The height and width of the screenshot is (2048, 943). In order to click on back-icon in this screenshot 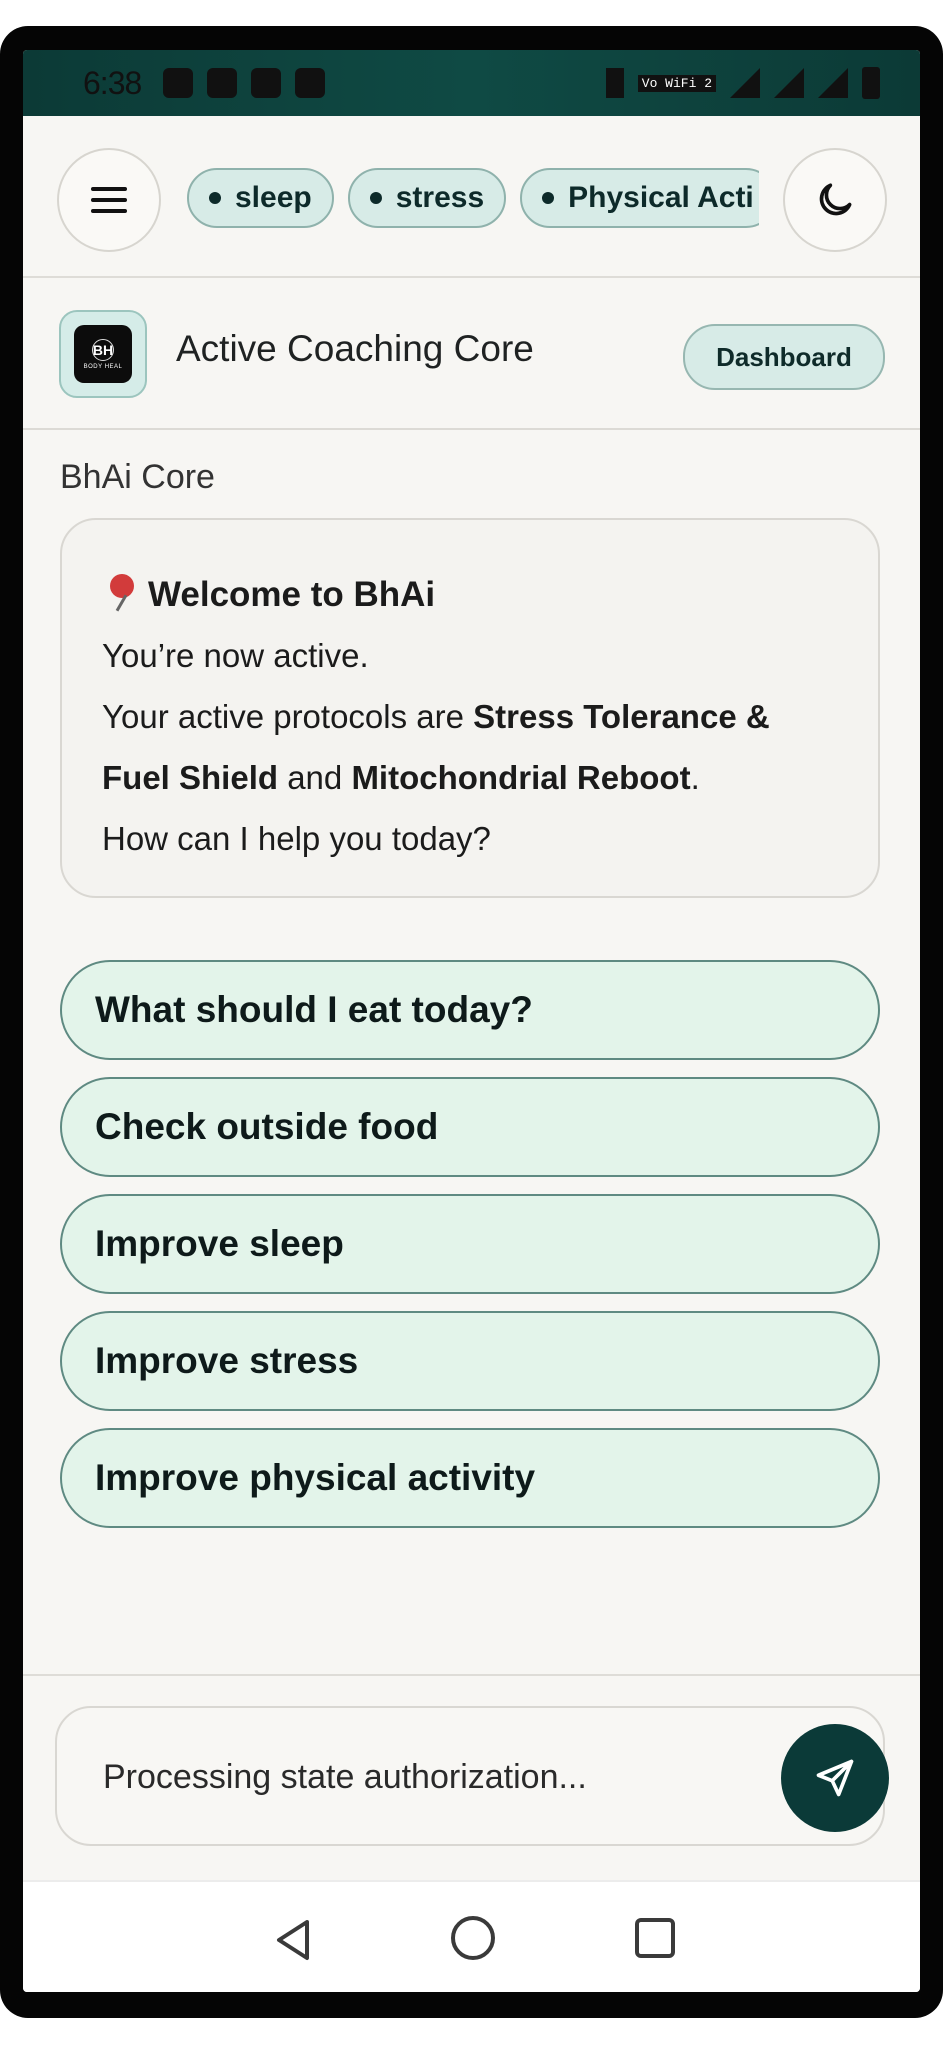, I will do `click(293, 1940)`.